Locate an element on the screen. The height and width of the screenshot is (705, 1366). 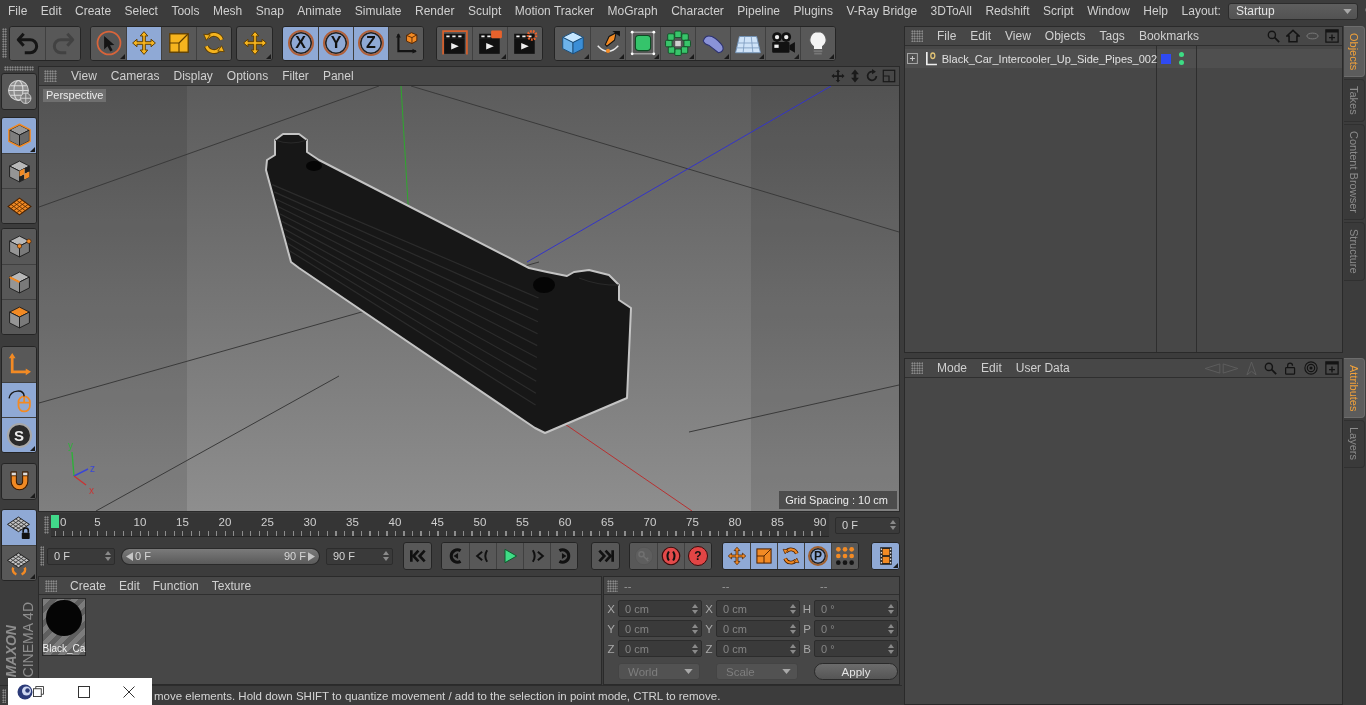
key-help-button: ? is located at coordinates (697, 556).